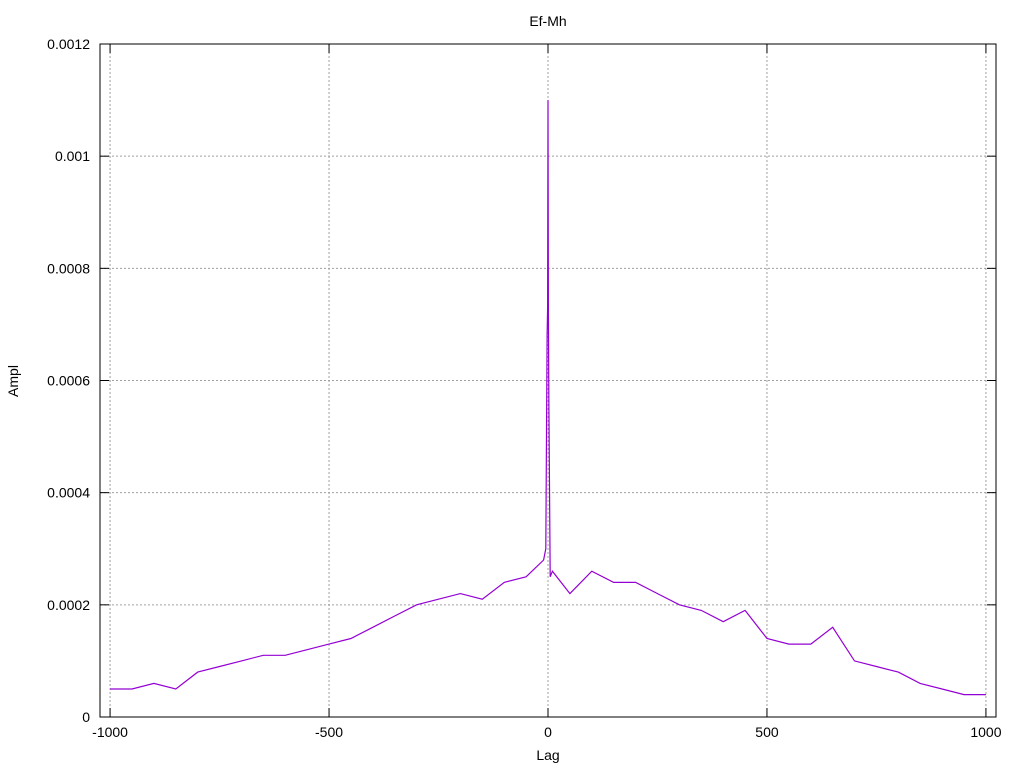 Image resolution: width=1024 pixels, height=768 pixels. I want to click on y-tick-label: 0.0012, so click(68, 44).